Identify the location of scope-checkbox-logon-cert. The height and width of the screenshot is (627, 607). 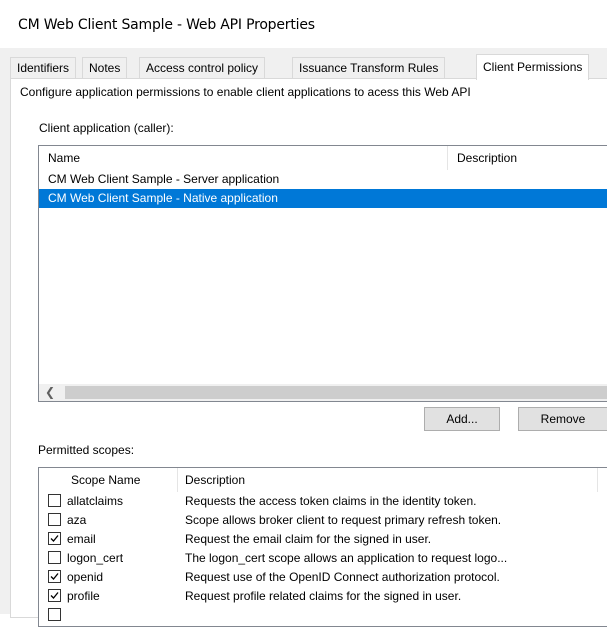
(54, 557).